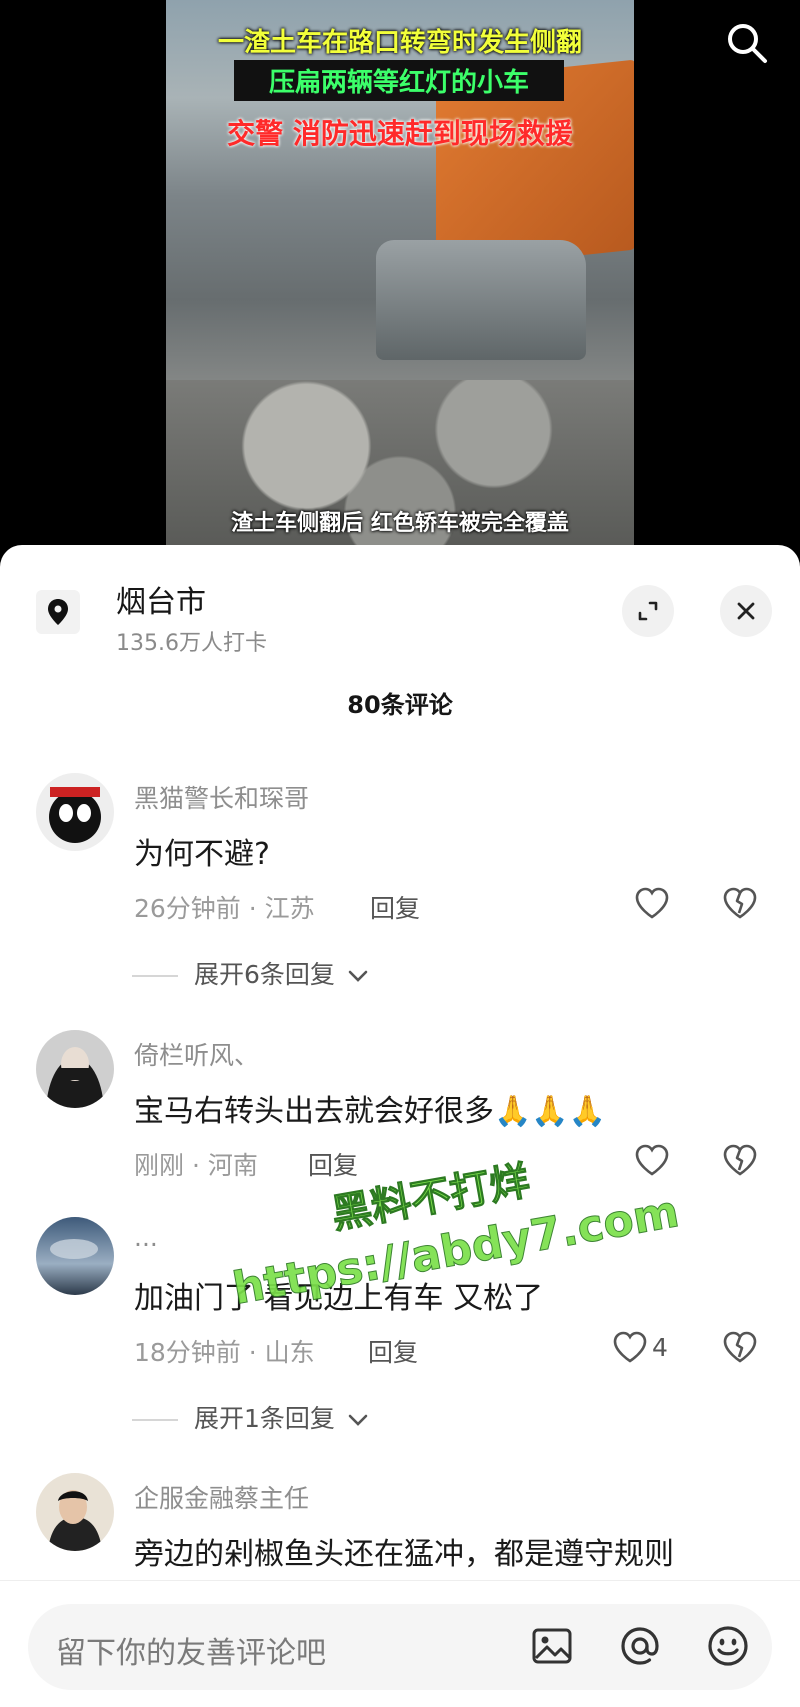 The image size is (800, 1707). I want to click on video-caption-2: 压扁两辆等红灯的小车, so click(399, 80).